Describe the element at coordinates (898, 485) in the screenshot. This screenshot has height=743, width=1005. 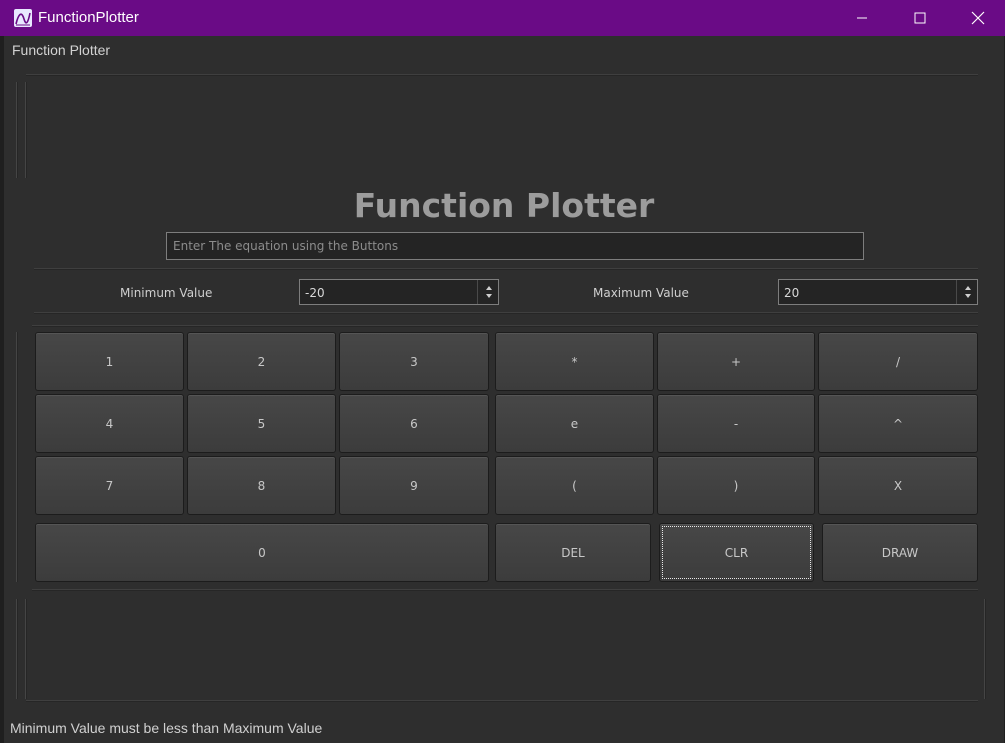
I see `variable-x-button: X` at that location.